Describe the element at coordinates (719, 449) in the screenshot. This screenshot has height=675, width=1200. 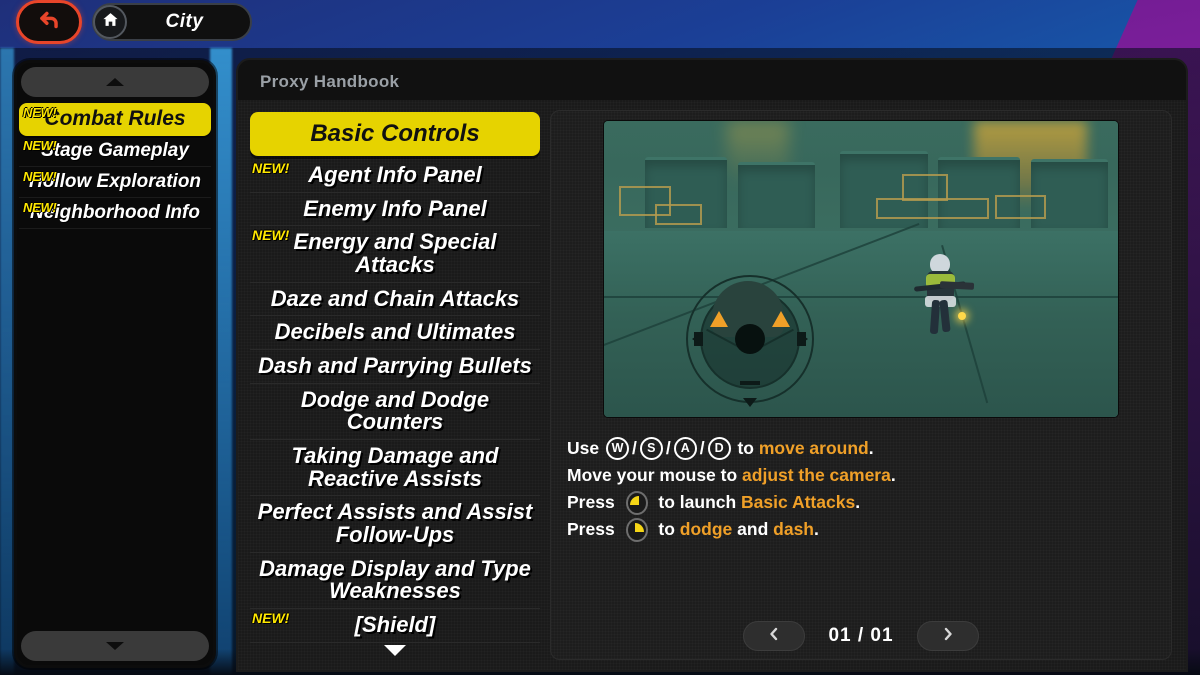
I see `key-d-icon: D` at that location.